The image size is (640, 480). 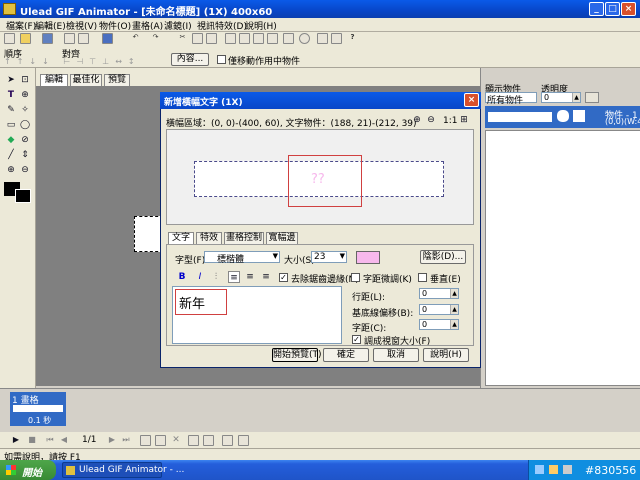 I want to click on banner-text-icon, so click(x=336, y=38).